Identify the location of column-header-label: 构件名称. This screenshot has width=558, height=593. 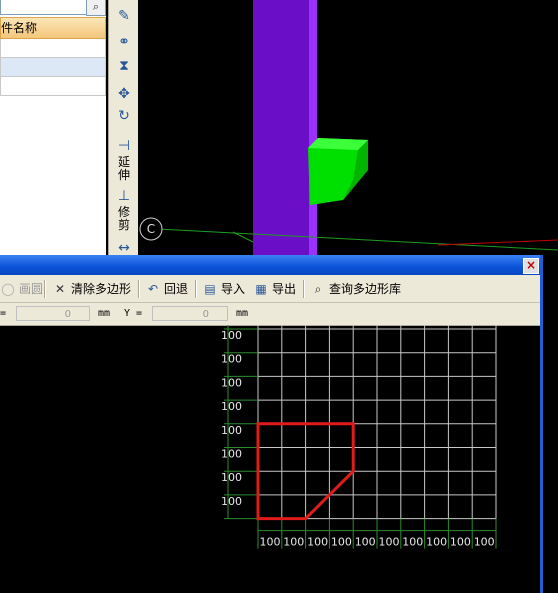
(19, 28).